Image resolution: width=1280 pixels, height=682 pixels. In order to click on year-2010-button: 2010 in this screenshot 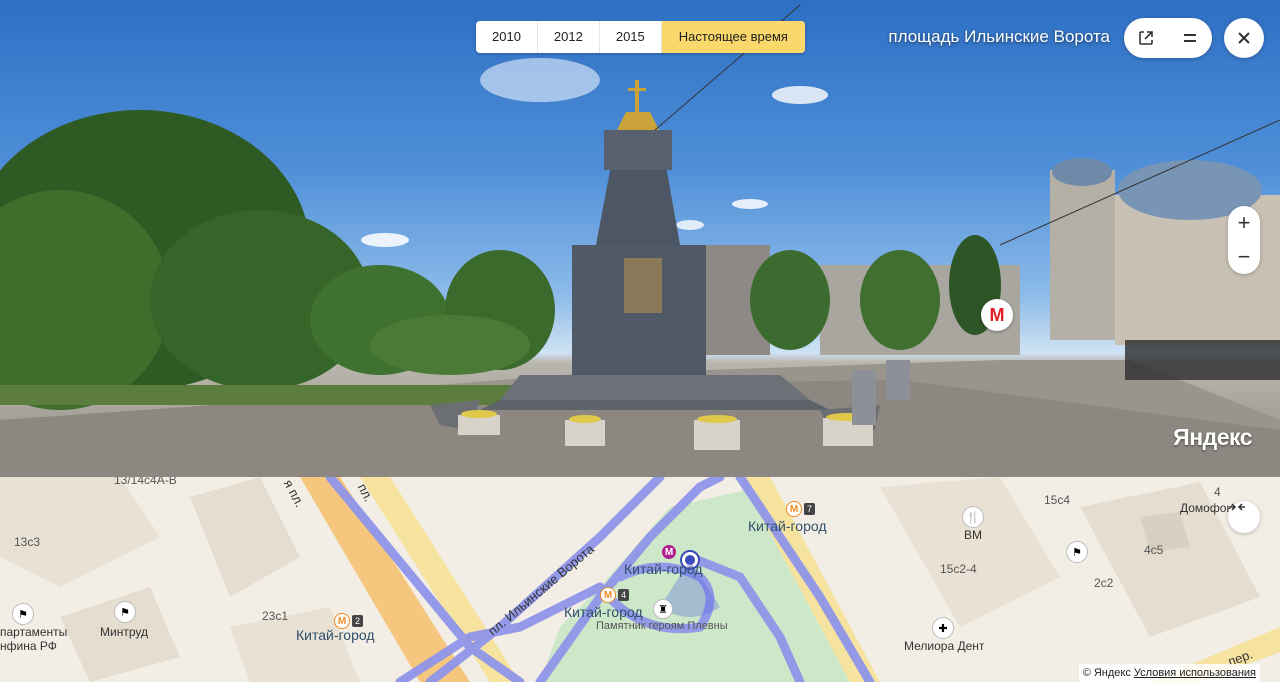, I will do `click(507, 37)`.